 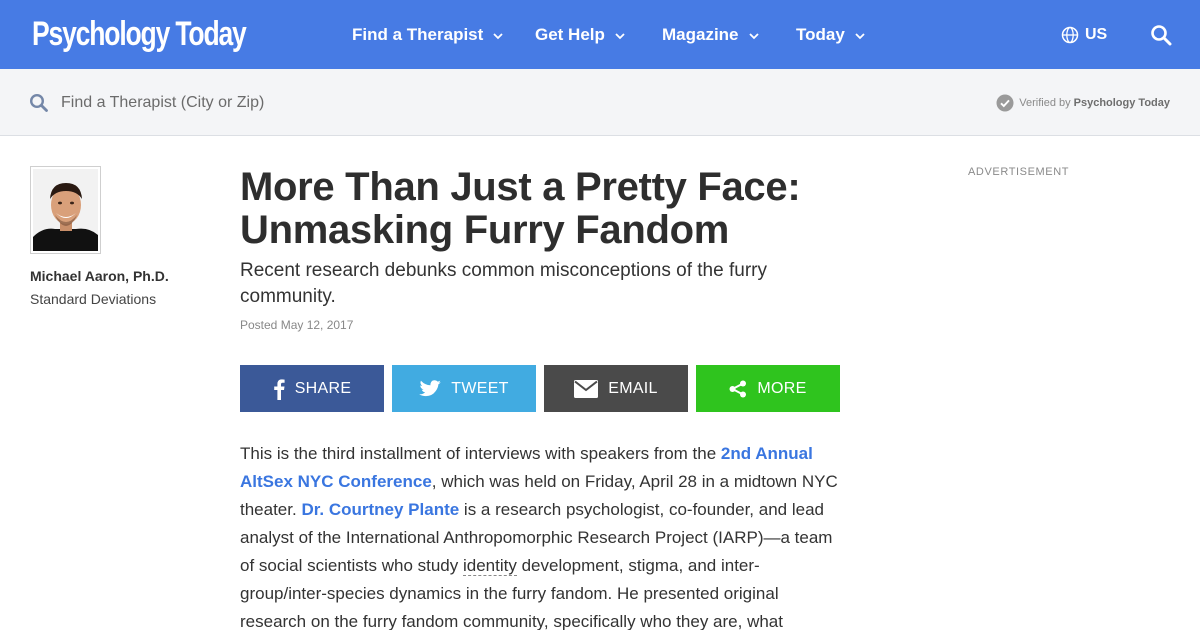 I want to click on facebook-share-button: SHARE, so click(x=312, y=388).